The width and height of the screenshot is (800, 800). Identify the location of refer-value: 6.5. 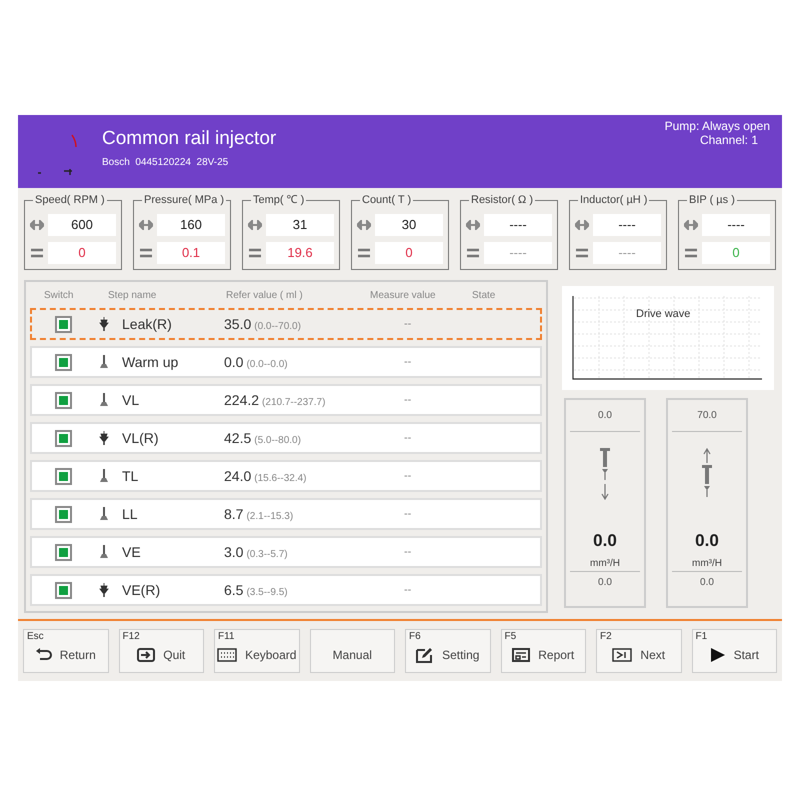
(234, 590).